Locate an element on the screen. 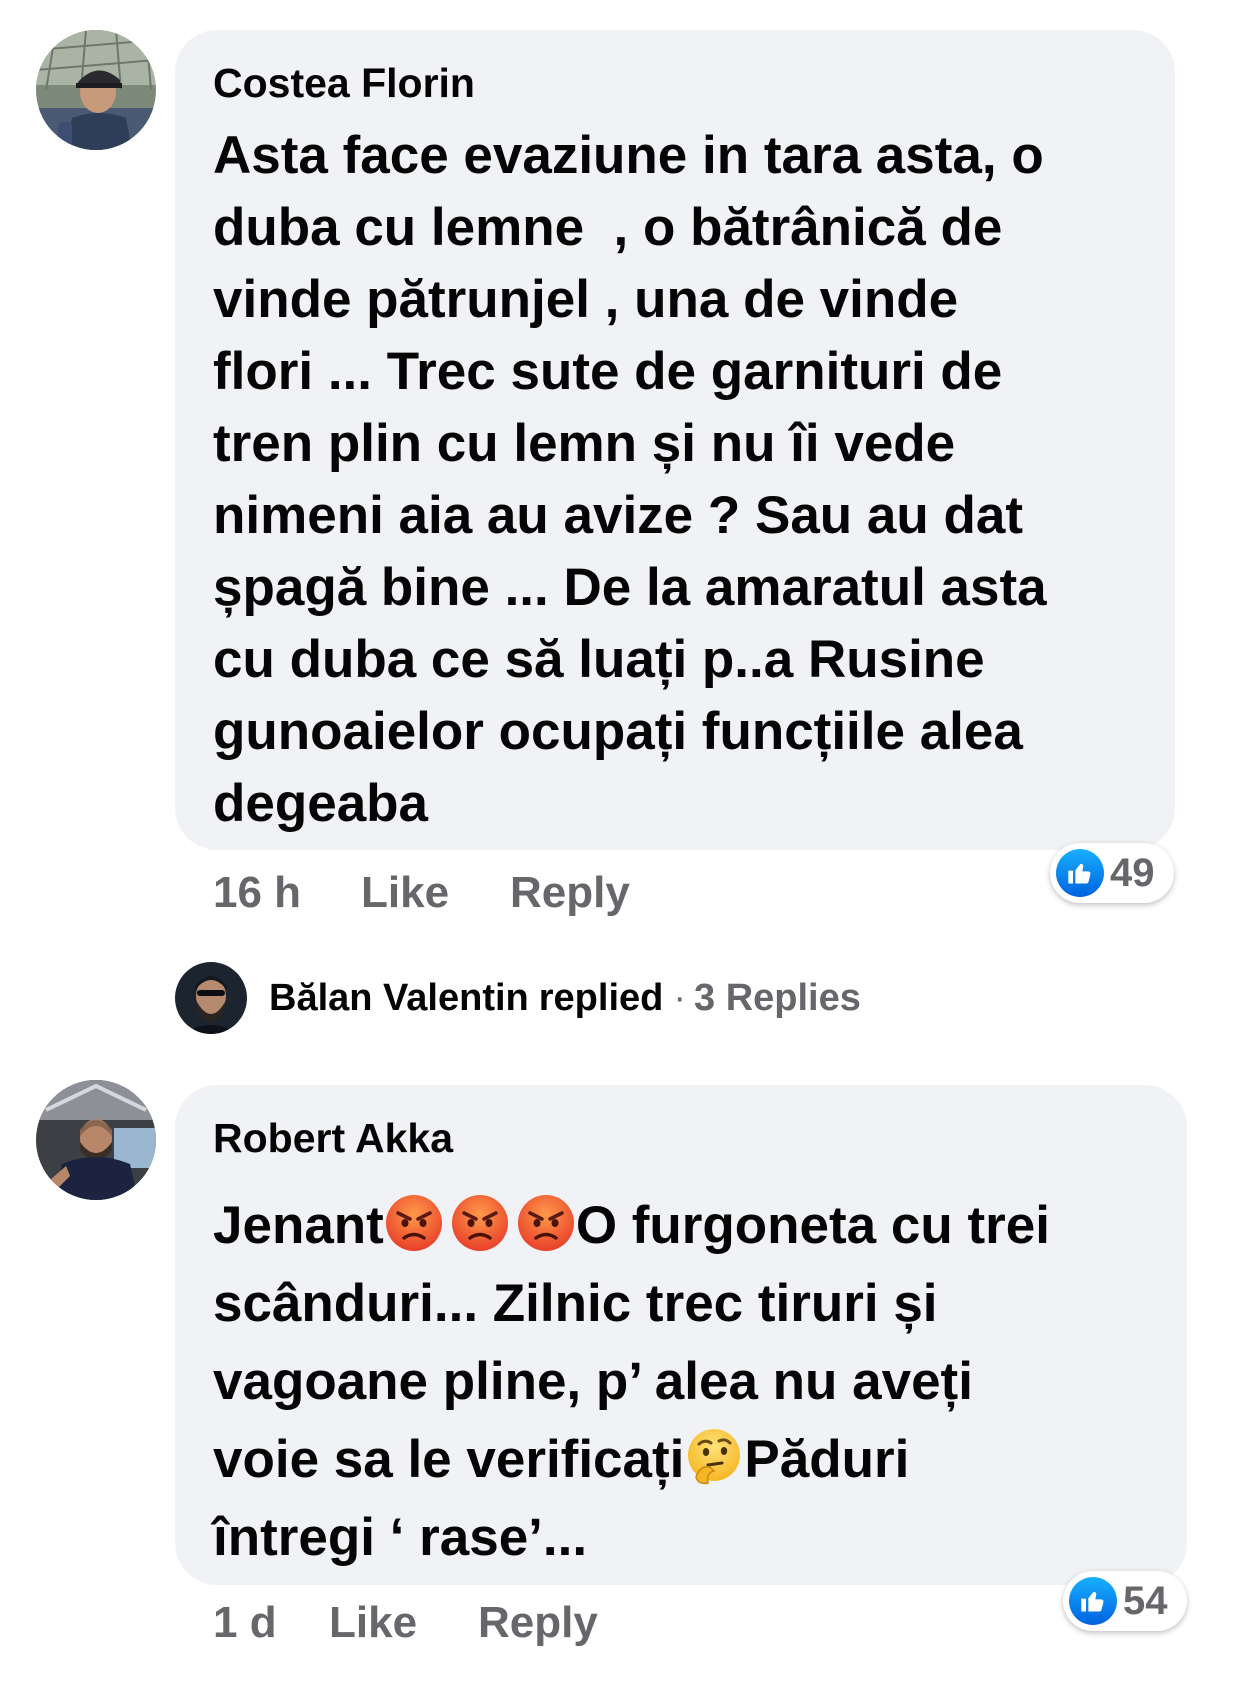 This screenshot has height=1682, width=1242. comment-line: nimeni aia au avize ? Sau au dat is located at coordinates (618, 515).